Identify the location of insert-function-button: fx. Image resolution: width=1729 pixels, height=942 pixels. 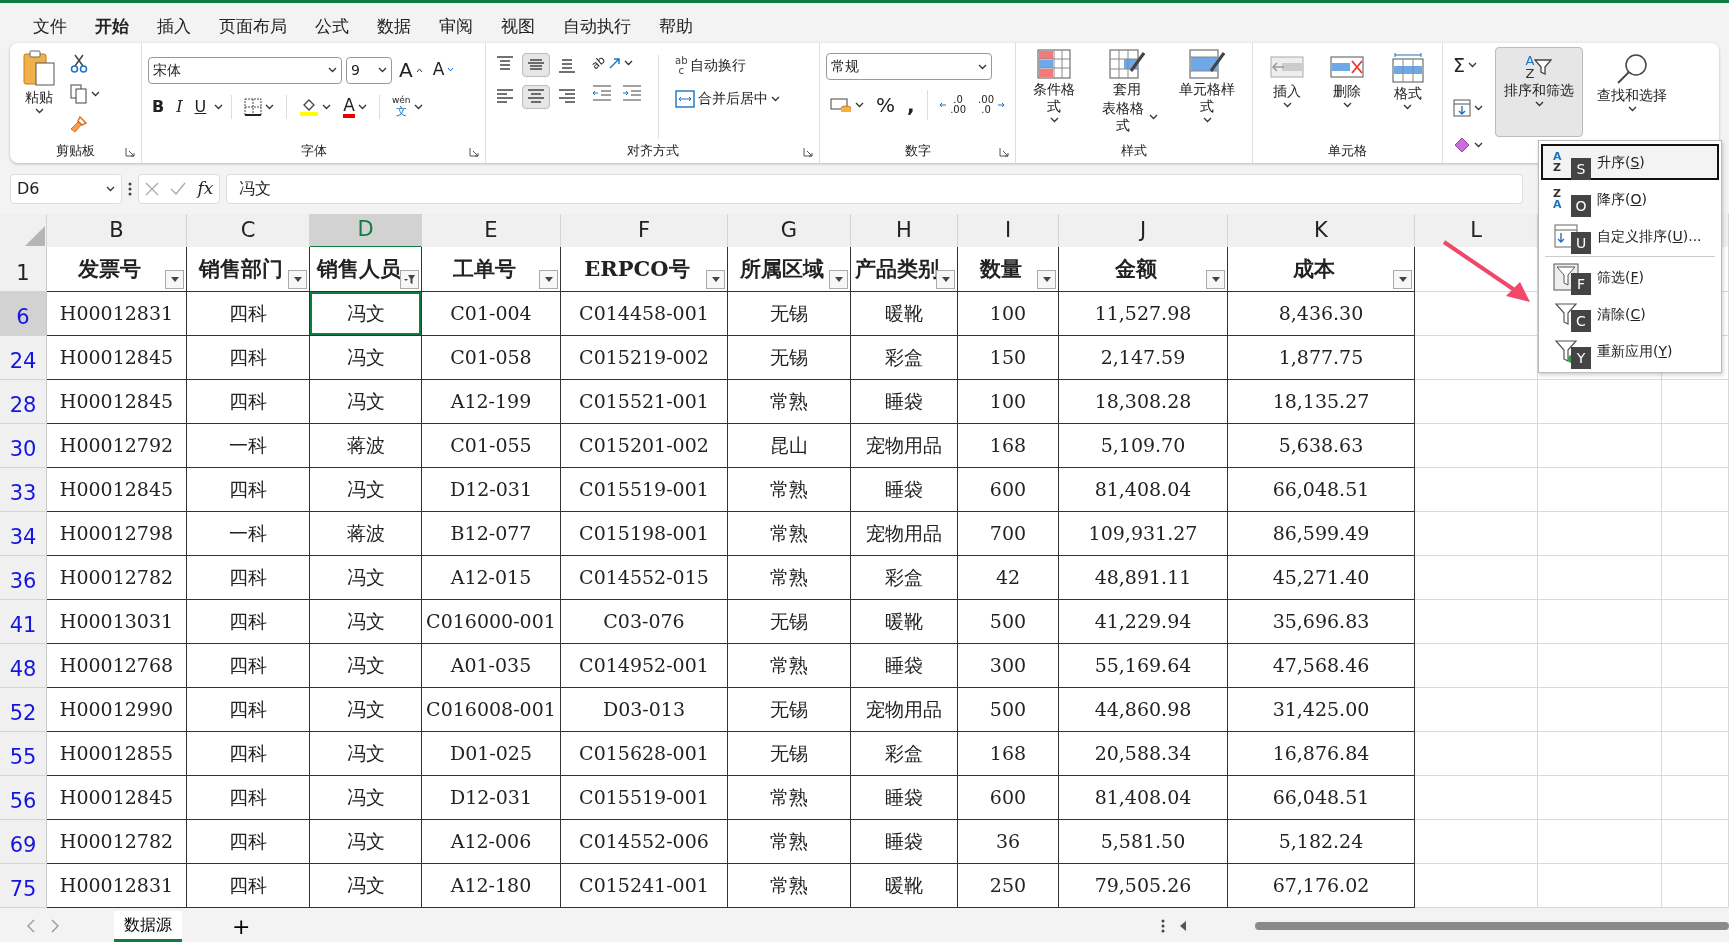
(205, 189).